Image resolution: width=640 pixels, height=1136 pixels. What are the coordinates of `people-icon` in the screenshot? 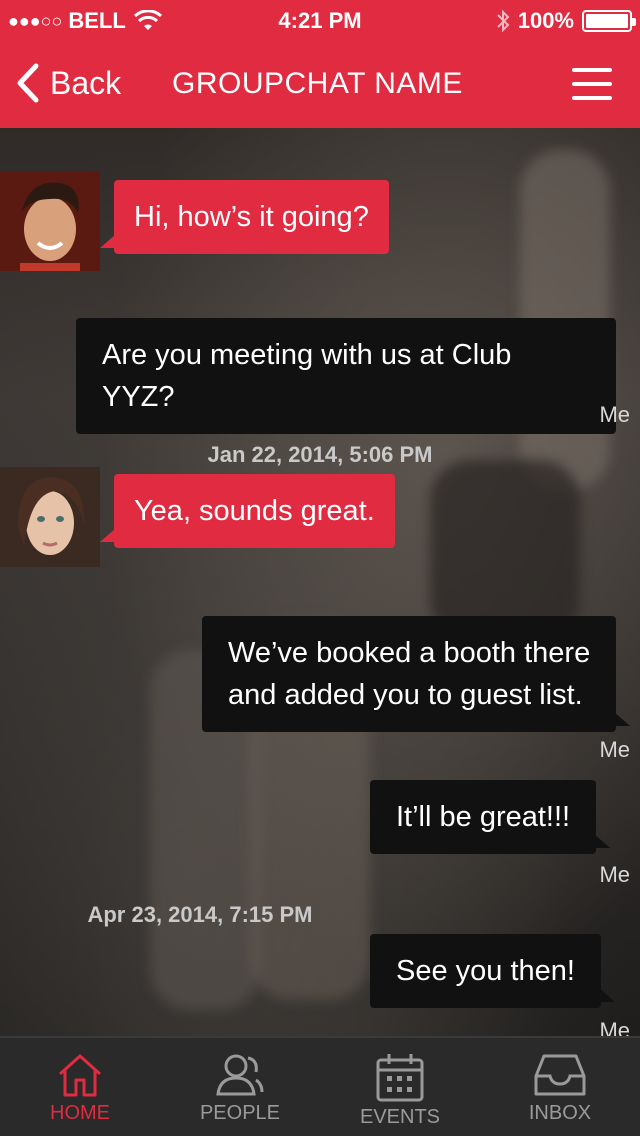 It's located at (240, 1075).